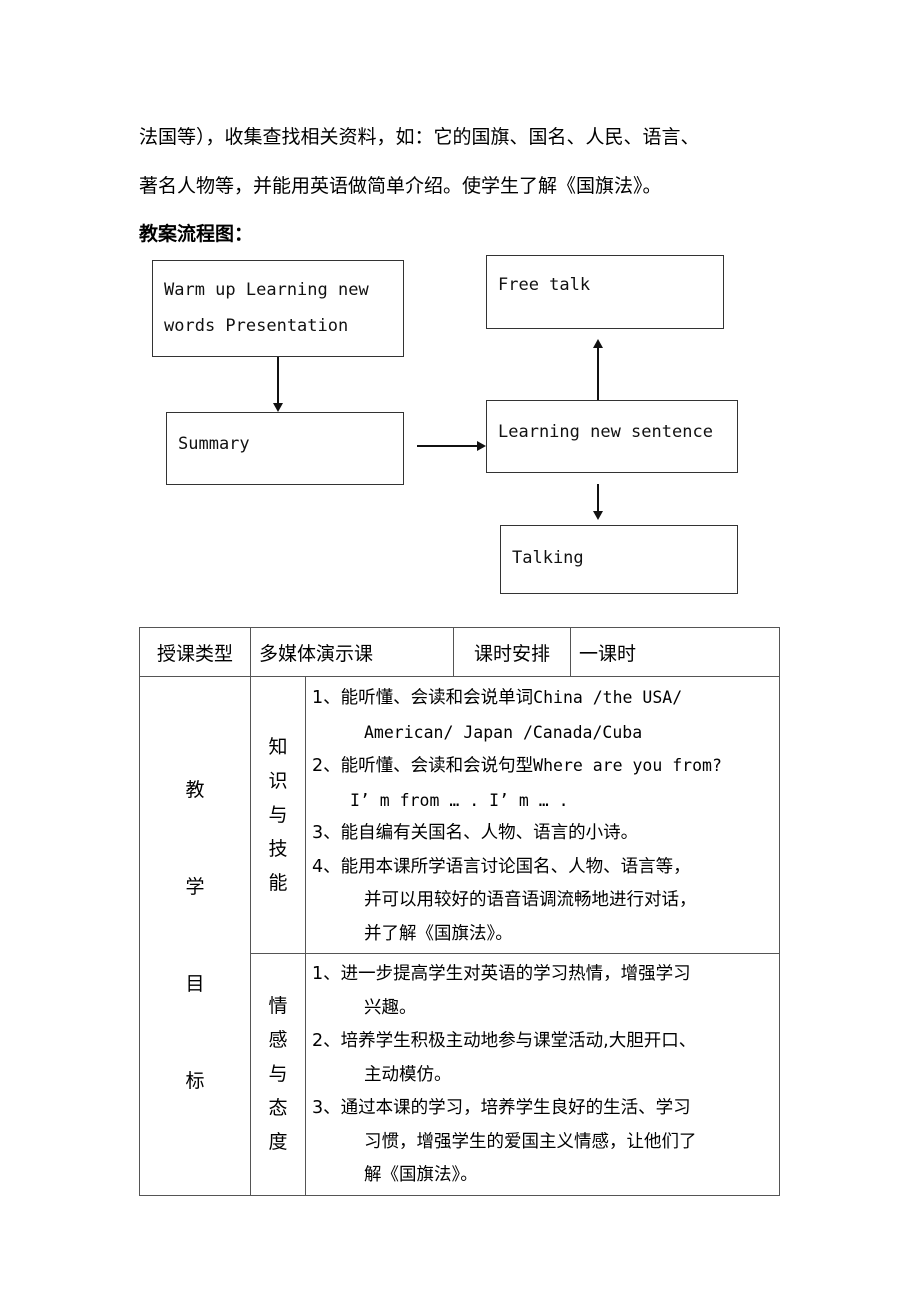  Describe the element at coordinates (501, 974) in the screenshot. I see `item-text: 1、进一步提高学生对英语的学习热情，增强学习` at that location.